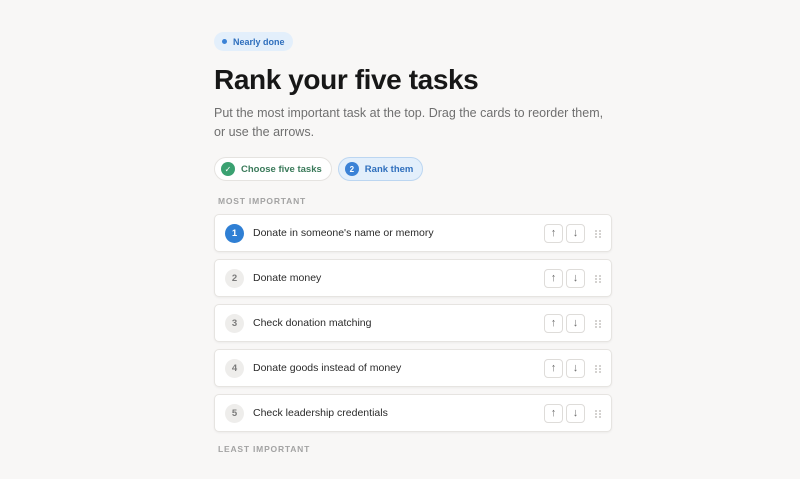 Image resolution: width=800 pixels, height=479 pixels. Describe the element at coordinates (234, 413) in the screenshot. I see `rank-badge: 5` at that location.